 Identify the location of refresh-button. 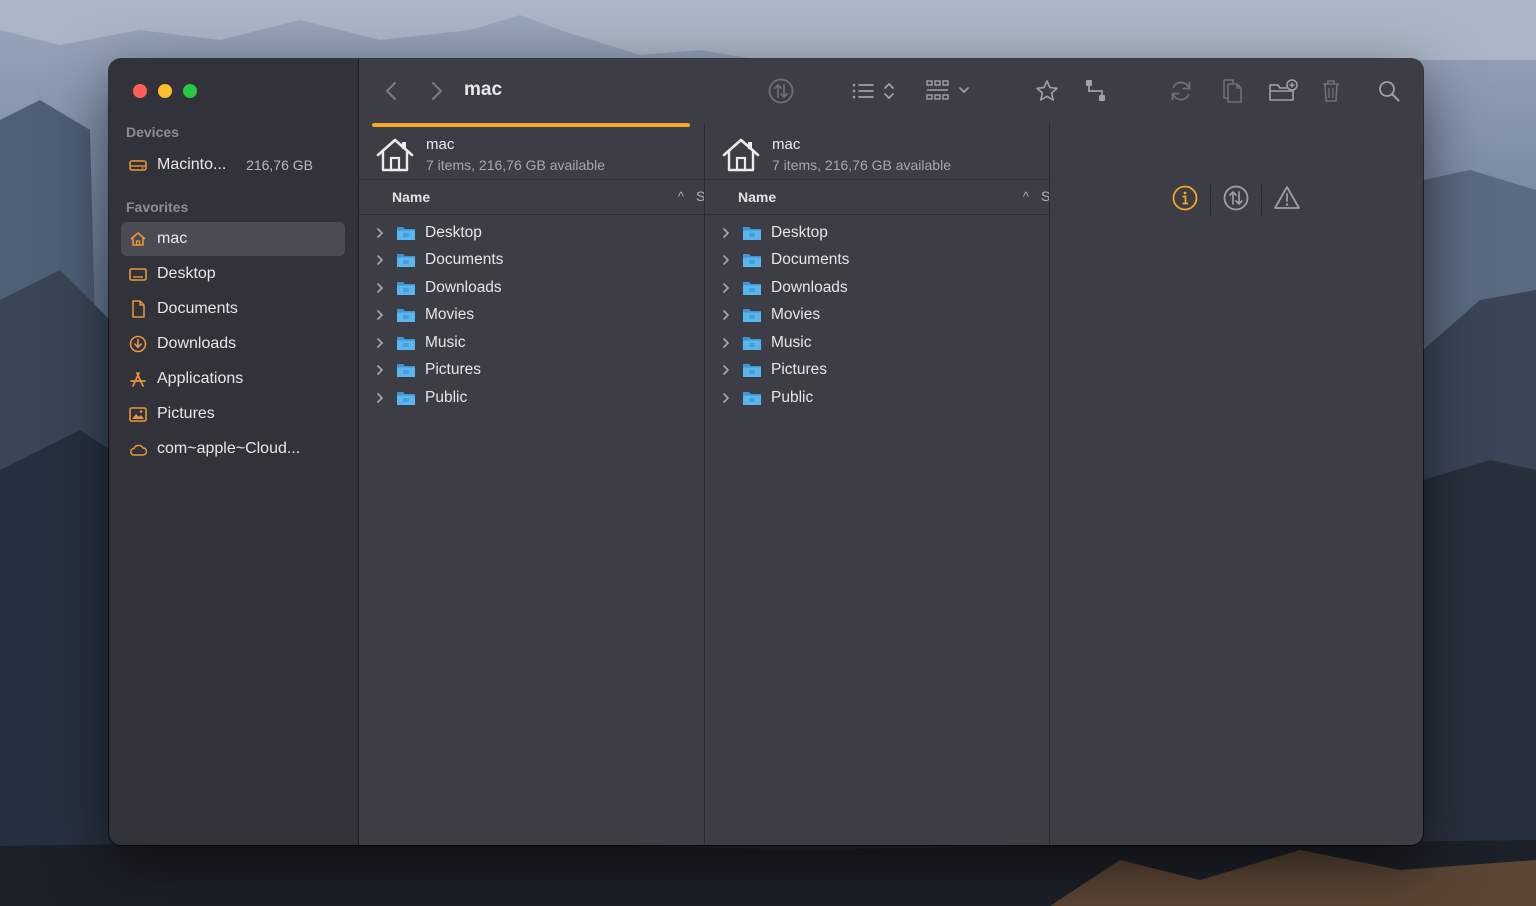
(1181, 91).